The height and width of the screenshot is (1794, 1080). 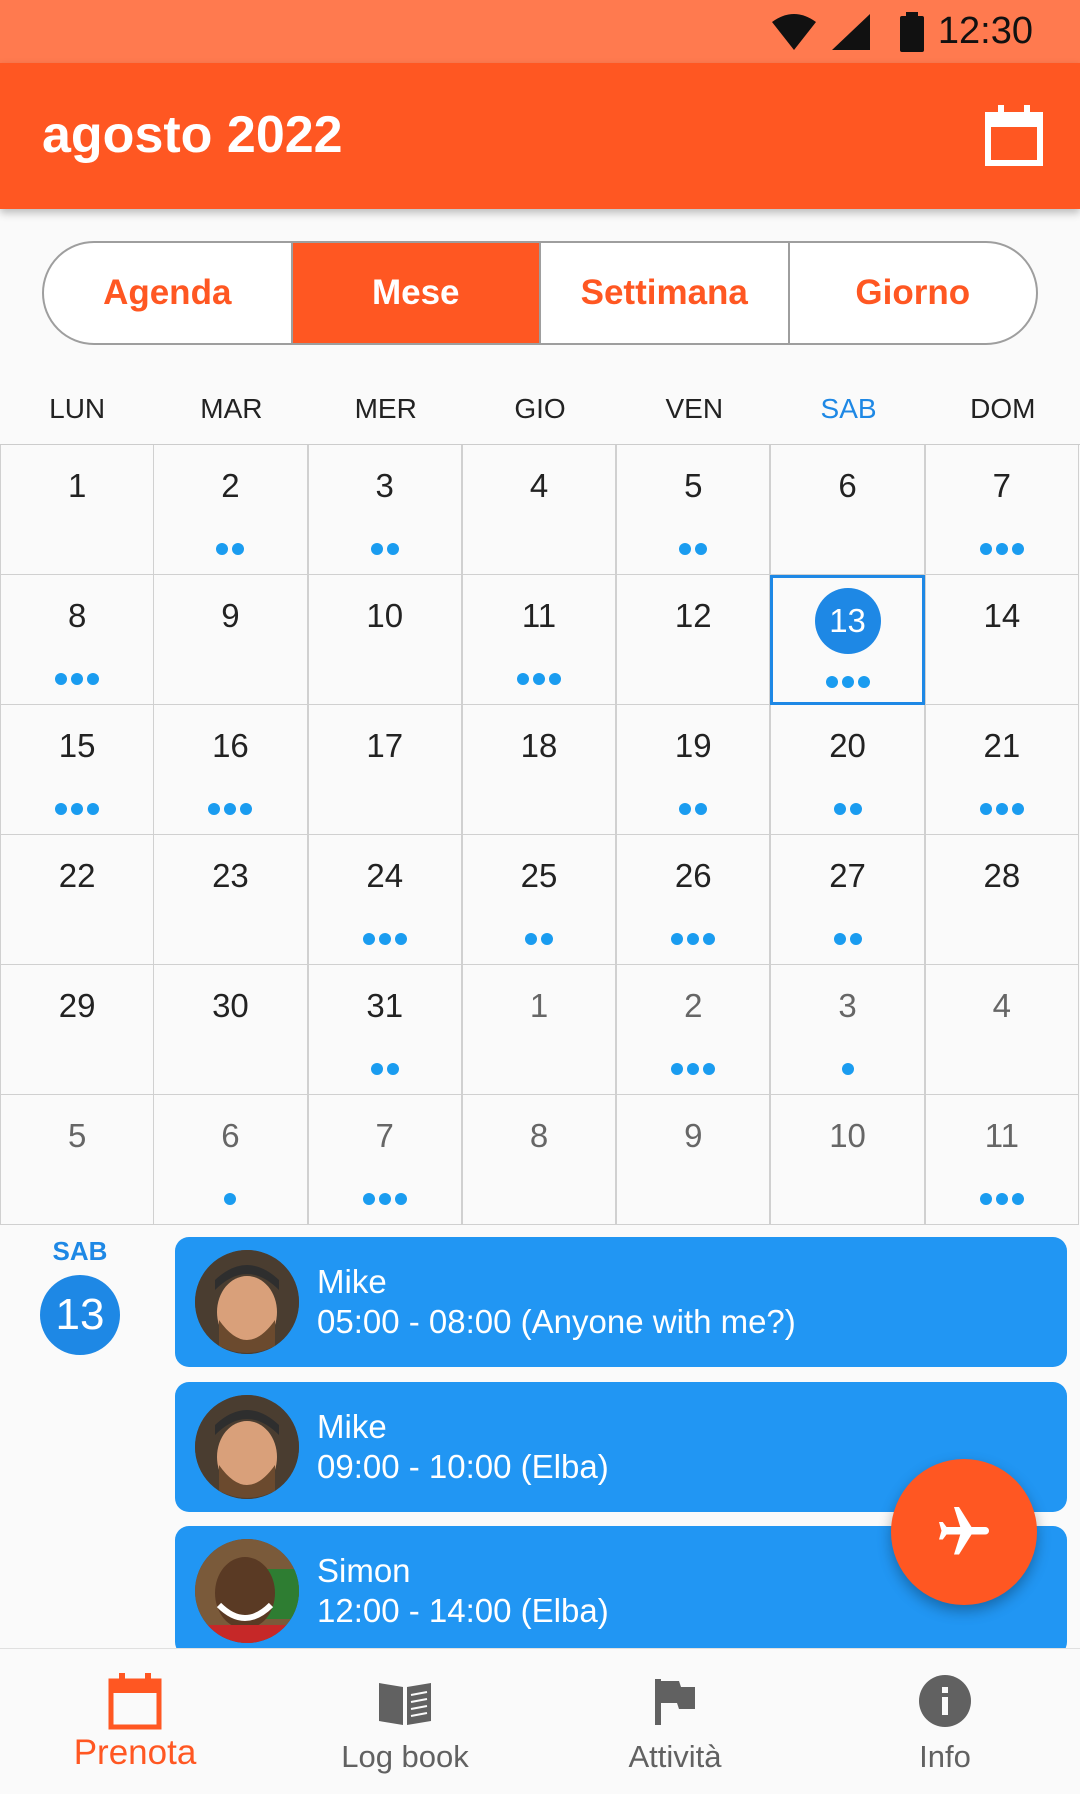 What do you see at coordinates (405, 1721) in the screenshot?
I see `nav-item-log-book: Log book` at bounding box center [405, 1721].